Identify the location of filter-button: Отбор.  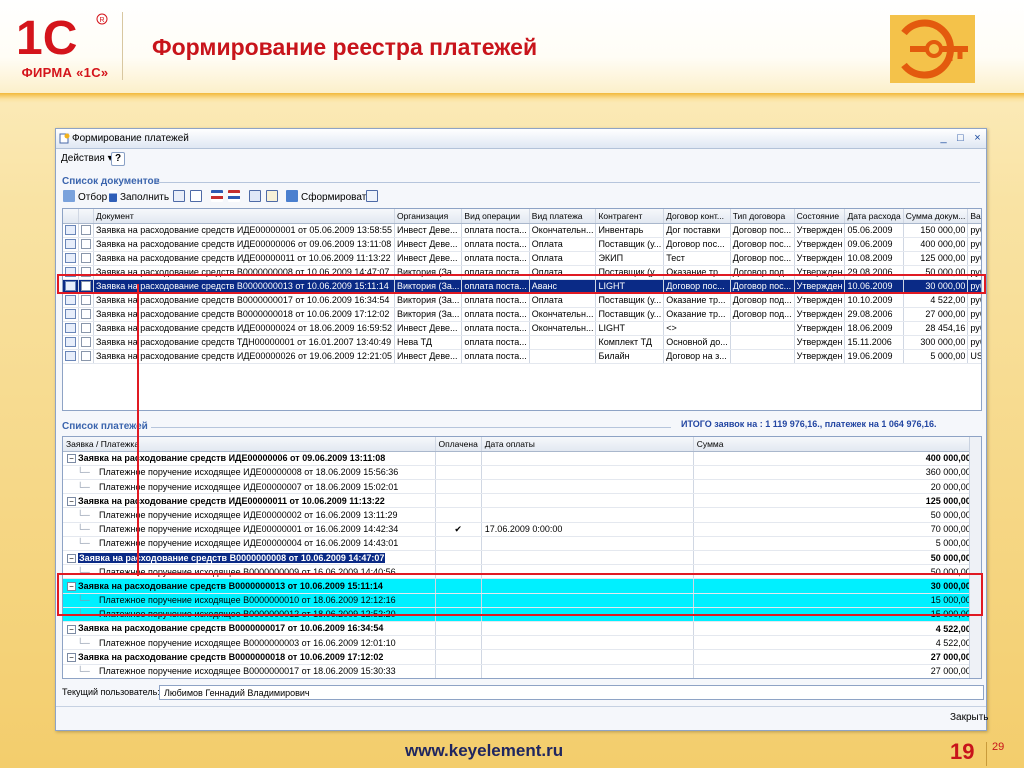
(85, 196).